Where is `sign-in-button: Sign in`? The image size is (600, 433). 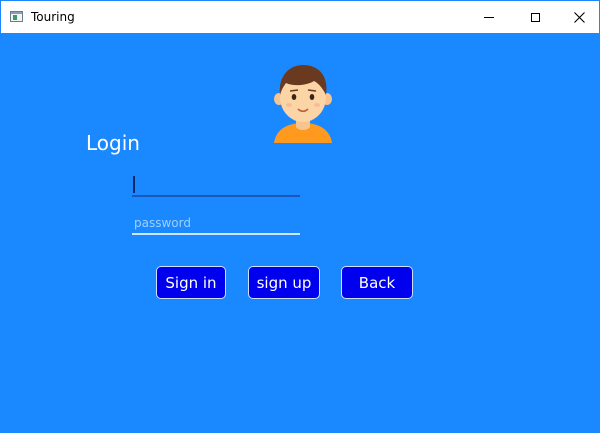
sign-in-button: Sign in is located at coordinates (191, 282).